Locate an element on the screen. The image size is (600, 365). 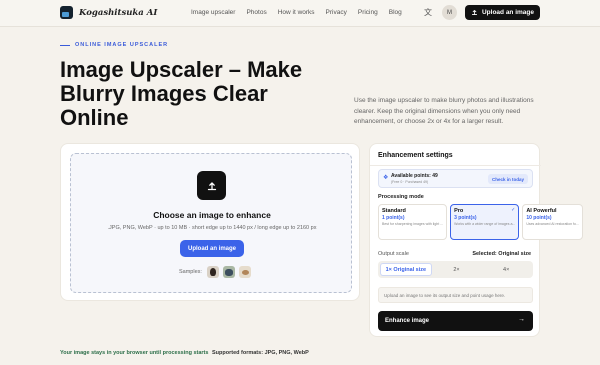
mode-points: 1 point(s) is located at coordinates (393, 218).